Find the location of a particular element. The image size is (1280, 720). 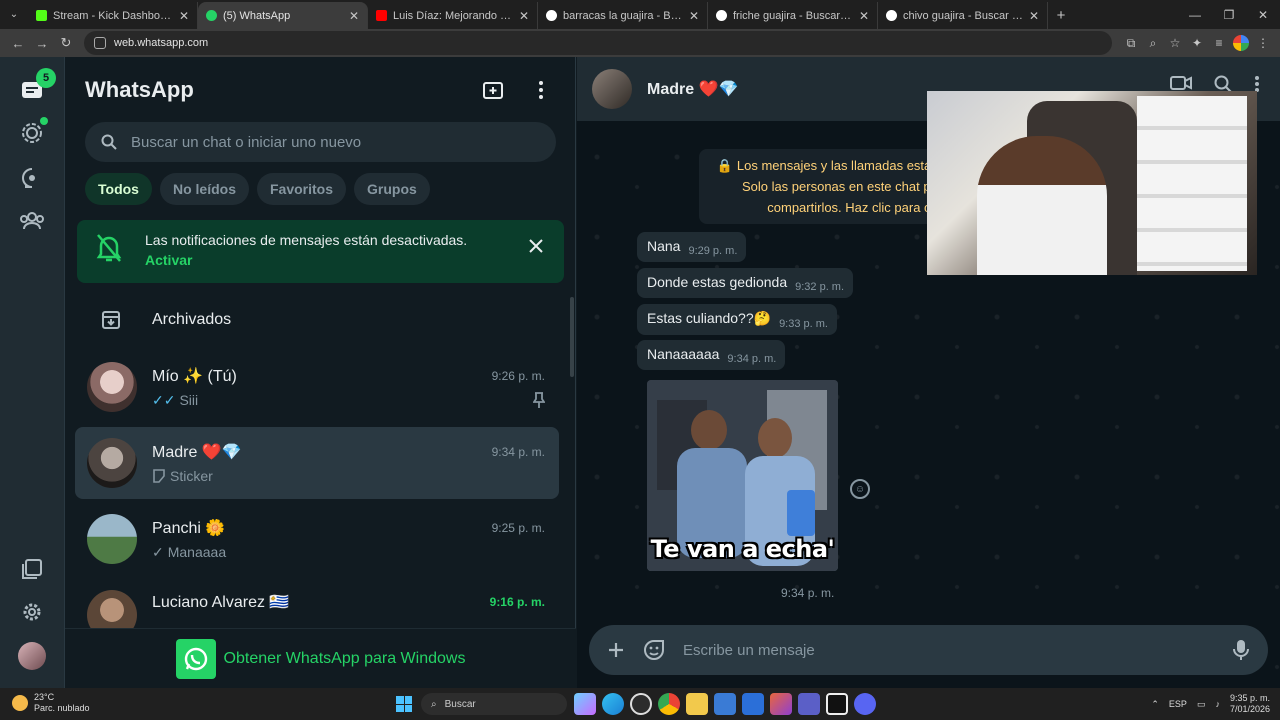

close-icon is located at coordinates (536, 246).